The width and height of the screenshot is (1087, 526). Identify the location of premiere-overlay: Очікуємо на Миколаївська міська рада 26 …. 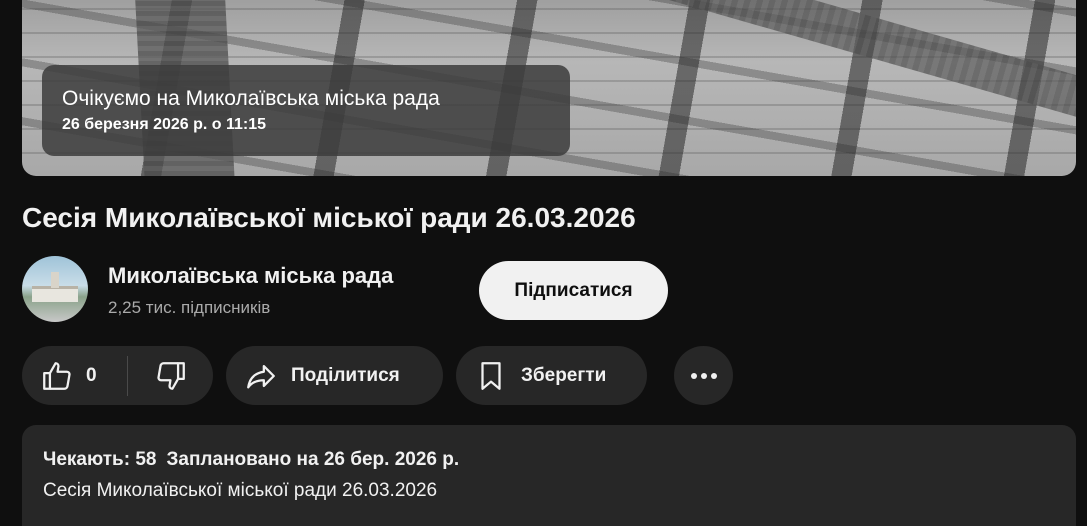
(306, 110).